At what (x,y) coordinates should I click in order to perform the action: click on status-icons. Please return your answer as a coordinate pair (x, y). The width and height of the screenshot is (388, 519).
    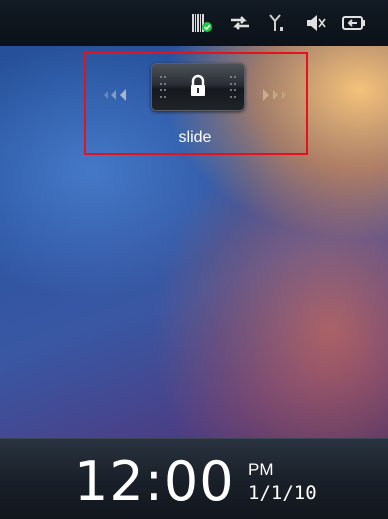
    Looking at the image, I should click on (289, 23).